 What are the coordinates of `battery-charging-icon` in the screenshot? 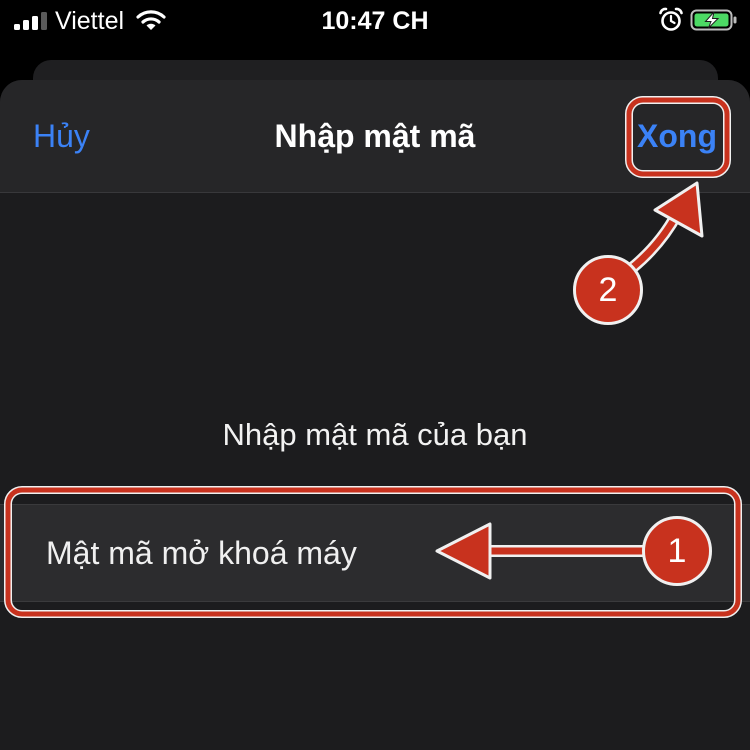 It's located at (713, 20).